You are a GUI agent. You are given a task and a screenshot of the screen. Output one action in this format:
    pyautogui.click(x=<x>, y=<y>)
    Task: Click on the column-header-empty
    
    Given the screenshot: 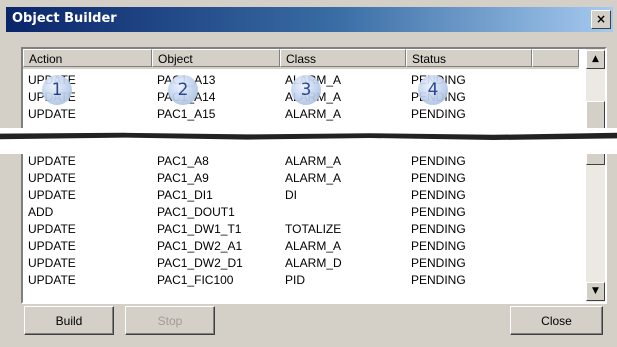 What is the action you would take?
    pyautogui.click(x=555, y=58)
    